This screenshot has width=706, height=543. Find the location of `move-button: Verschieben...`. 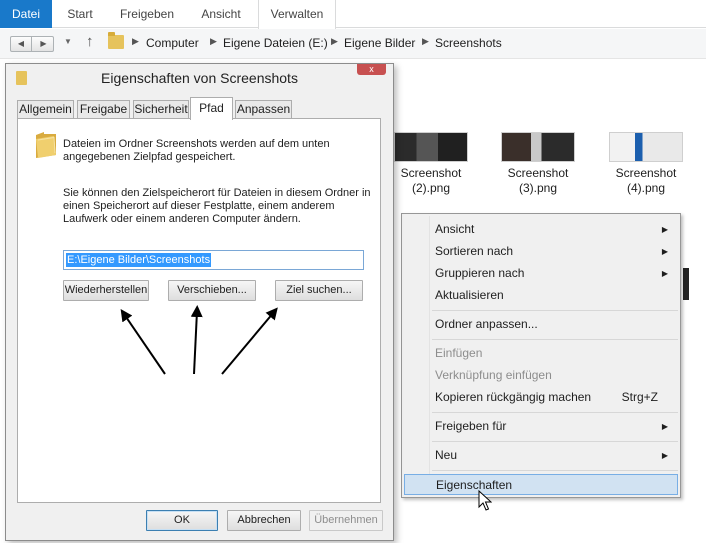

move-button: Verschieben... is located at coordinates (212, 290).